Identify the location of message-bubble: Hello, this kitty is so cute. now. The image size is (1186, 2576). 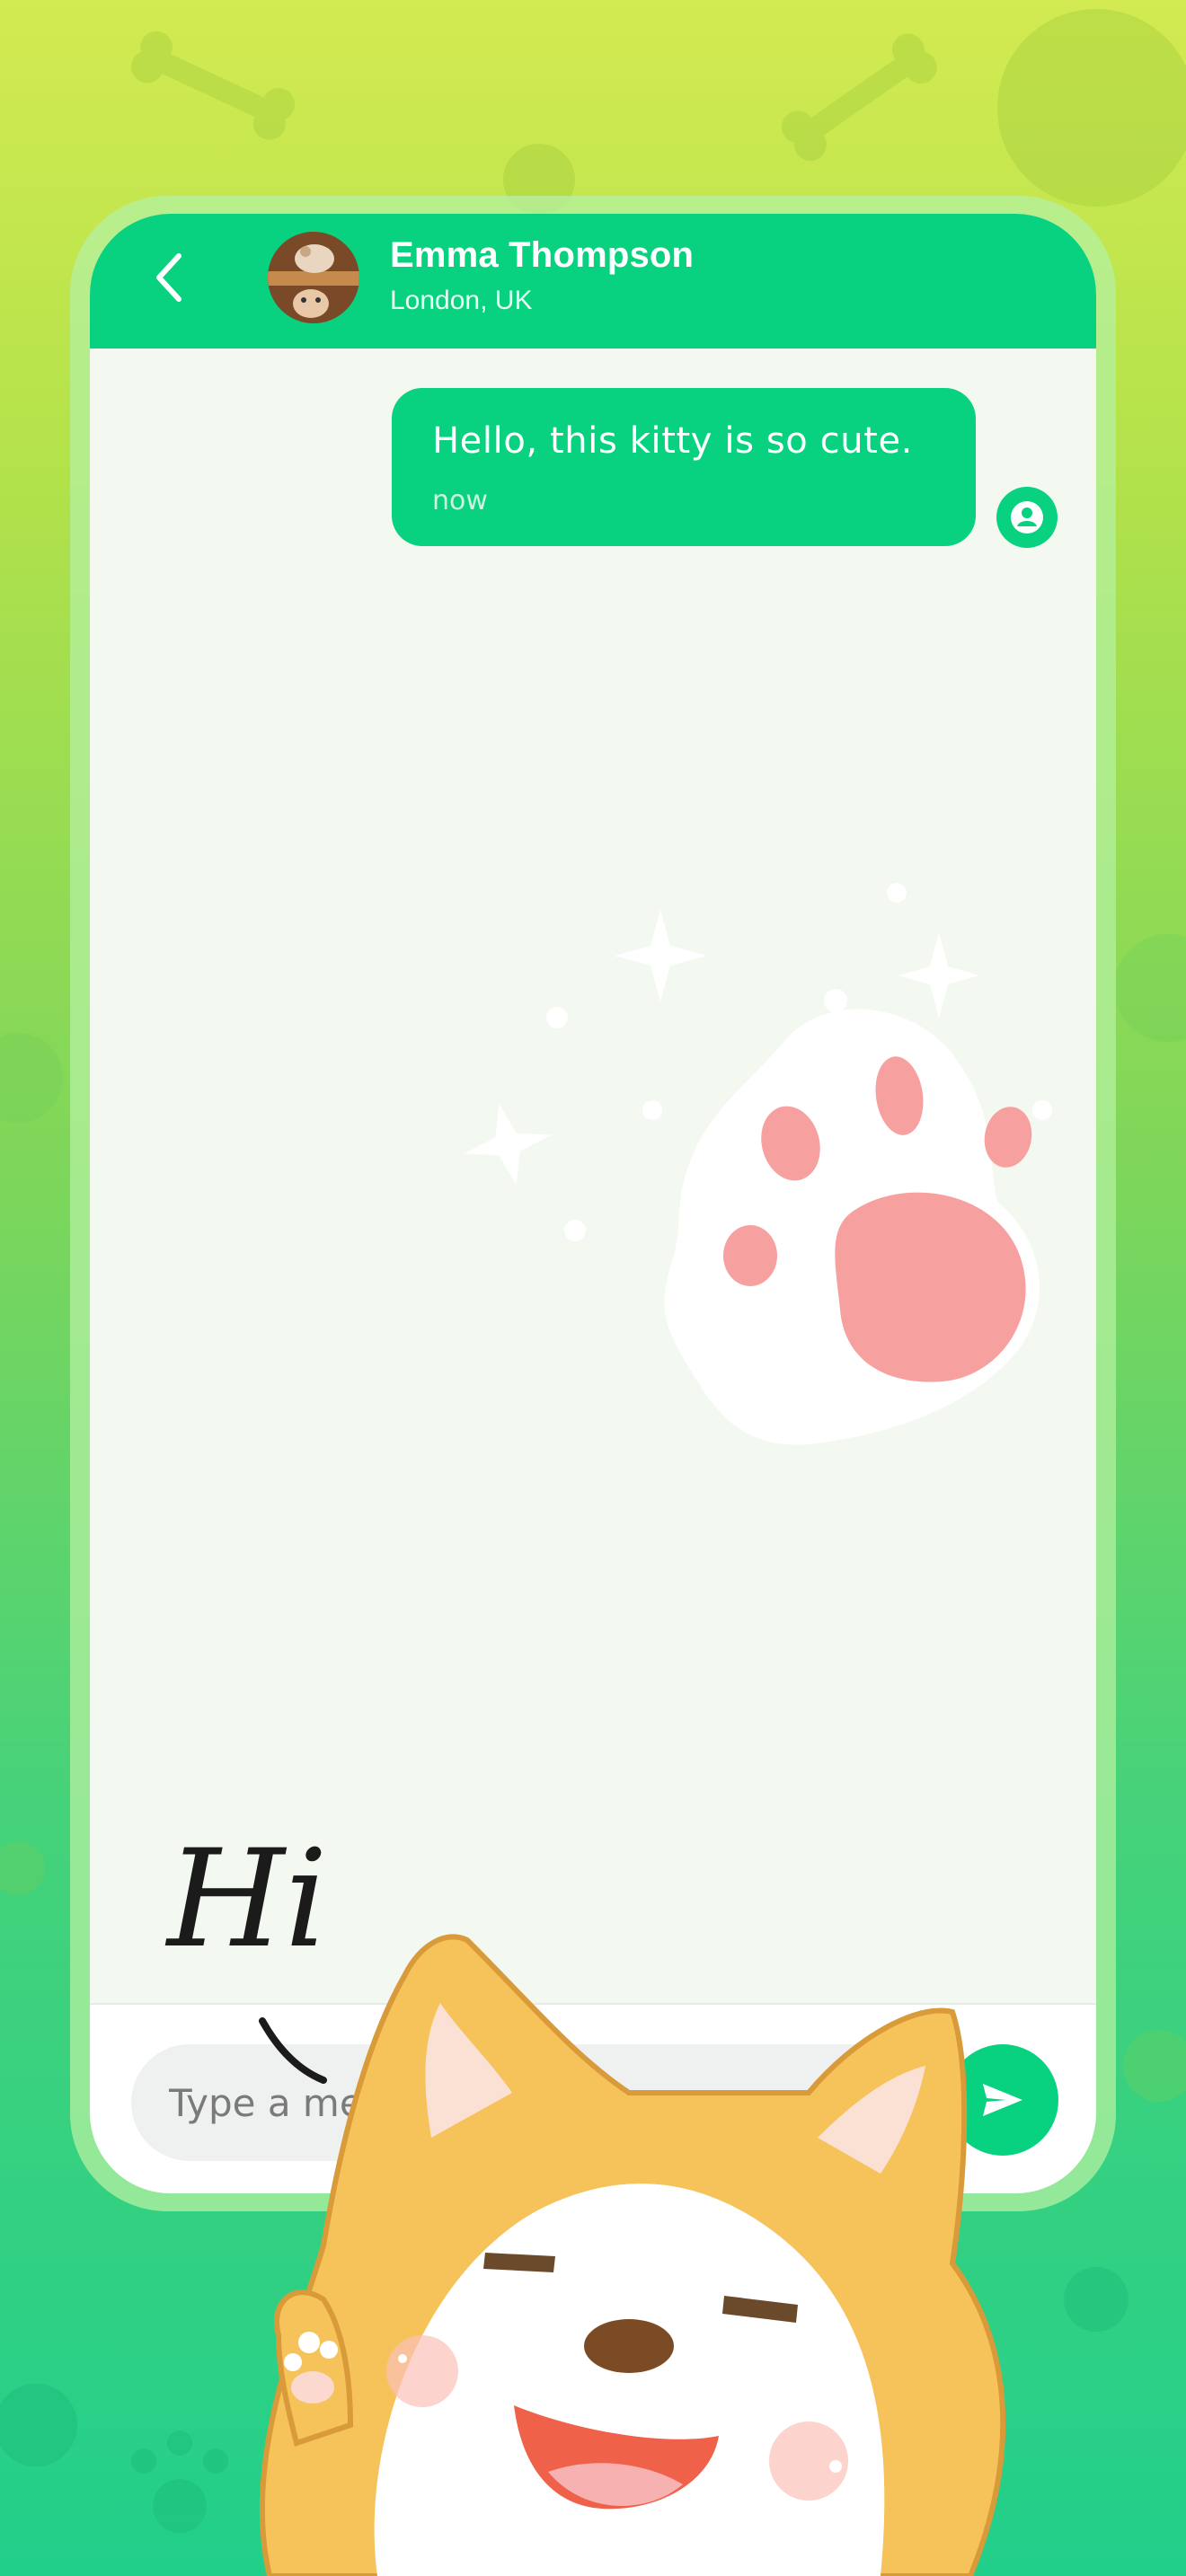
(684, 467).